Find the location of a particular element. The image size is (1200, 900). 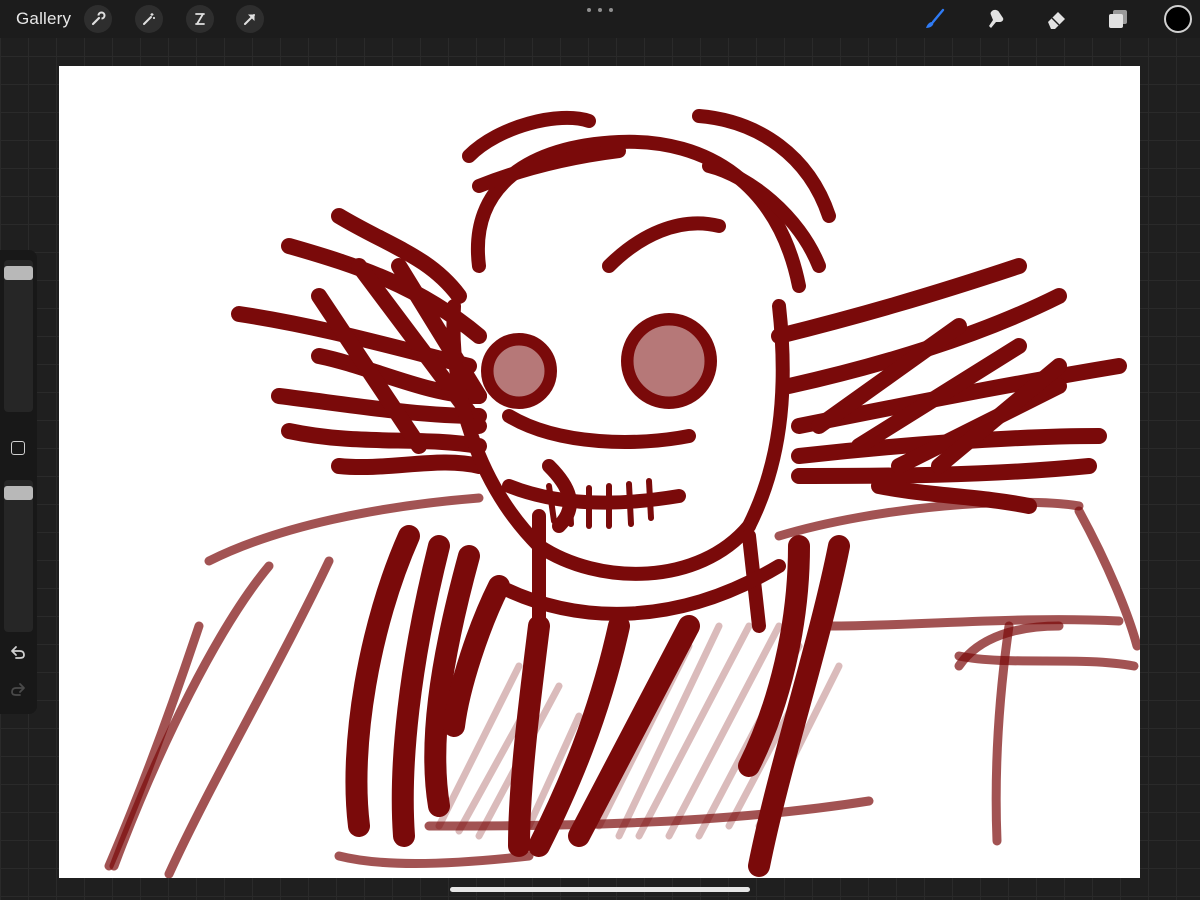

magic-wand-icon is located at coordinates (149, 19).